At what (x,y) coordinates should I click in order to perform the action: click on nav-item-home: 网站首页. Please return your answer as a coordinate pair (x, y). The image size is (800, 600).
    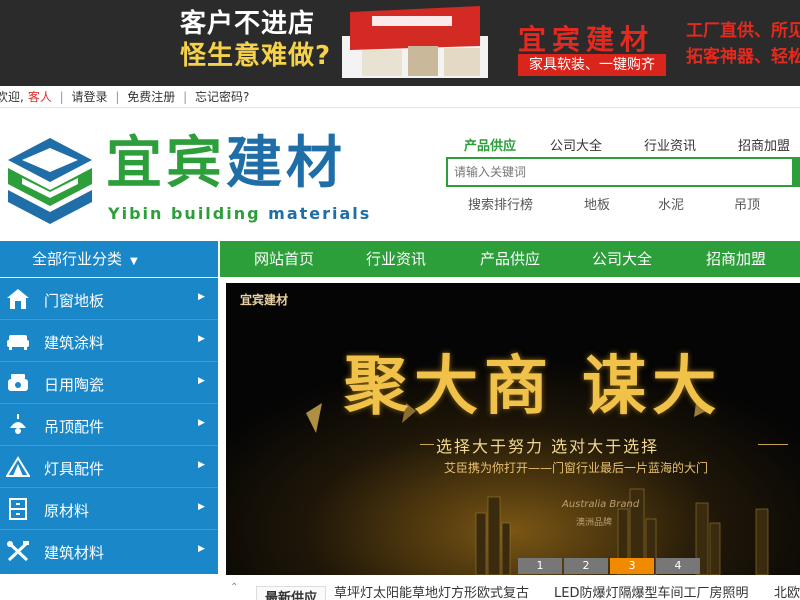
    Looking at the image, I should click on (284, 259).